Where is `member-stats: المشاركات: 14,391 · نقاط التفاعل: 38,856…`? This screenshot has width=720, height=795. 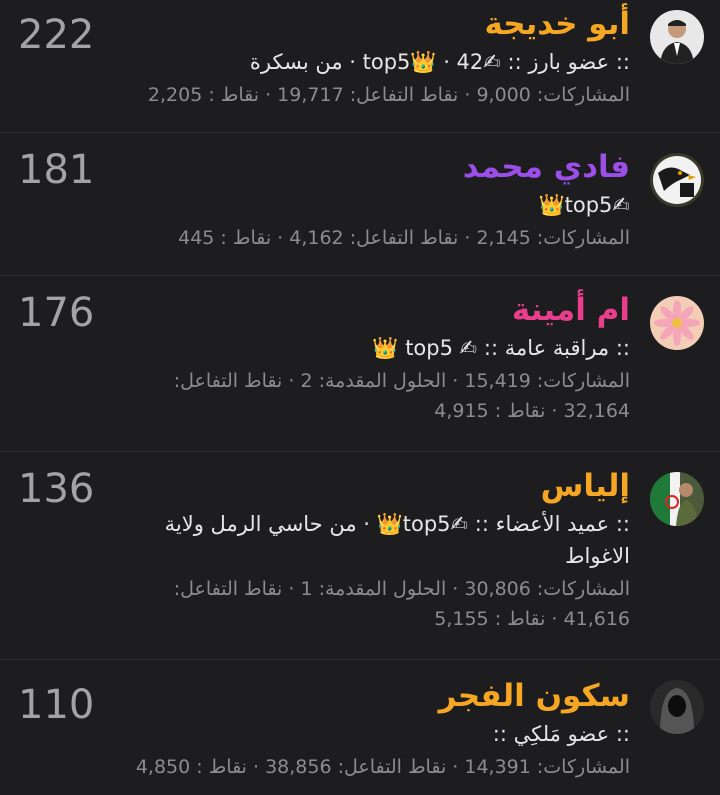
member-stats: المشاركات: 14,391 · نقاط التفاعل: 38,856… is located at coordinates (382, 767).